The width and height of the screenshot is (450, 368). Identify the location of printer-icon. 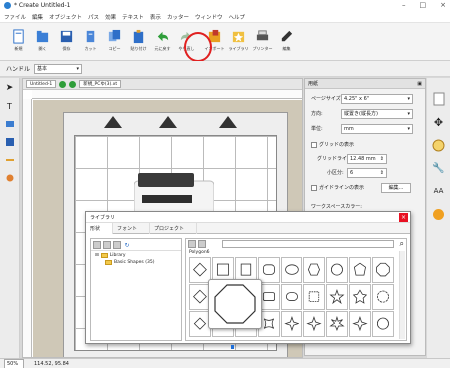
(262, 35).